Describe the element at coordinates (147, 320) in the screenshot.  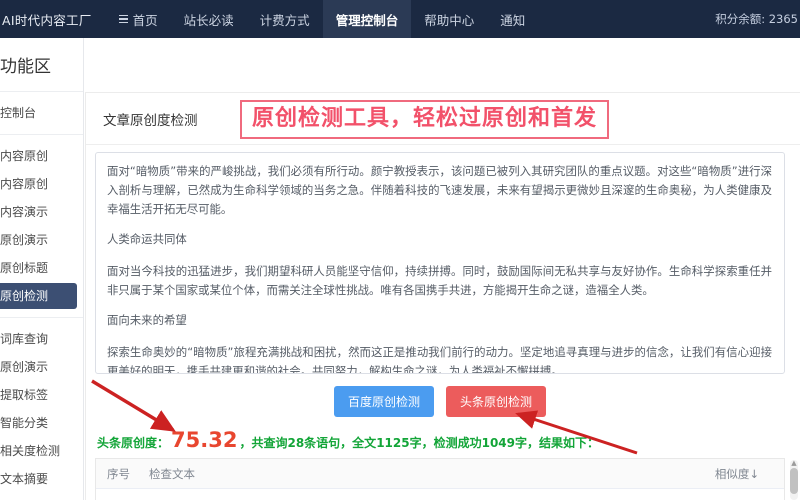
I see `editor-subheading-2: 面向未来的希望` at that location.